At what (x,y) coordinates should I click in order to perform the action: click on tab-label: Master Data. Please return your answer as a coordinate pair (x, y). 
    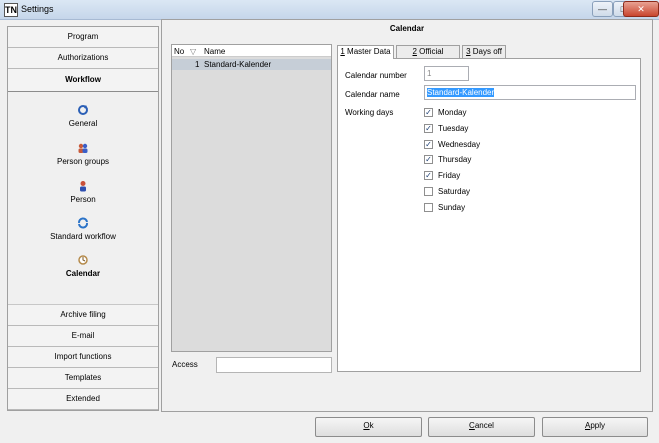
    Looking at the image, I should click on (367, 51).